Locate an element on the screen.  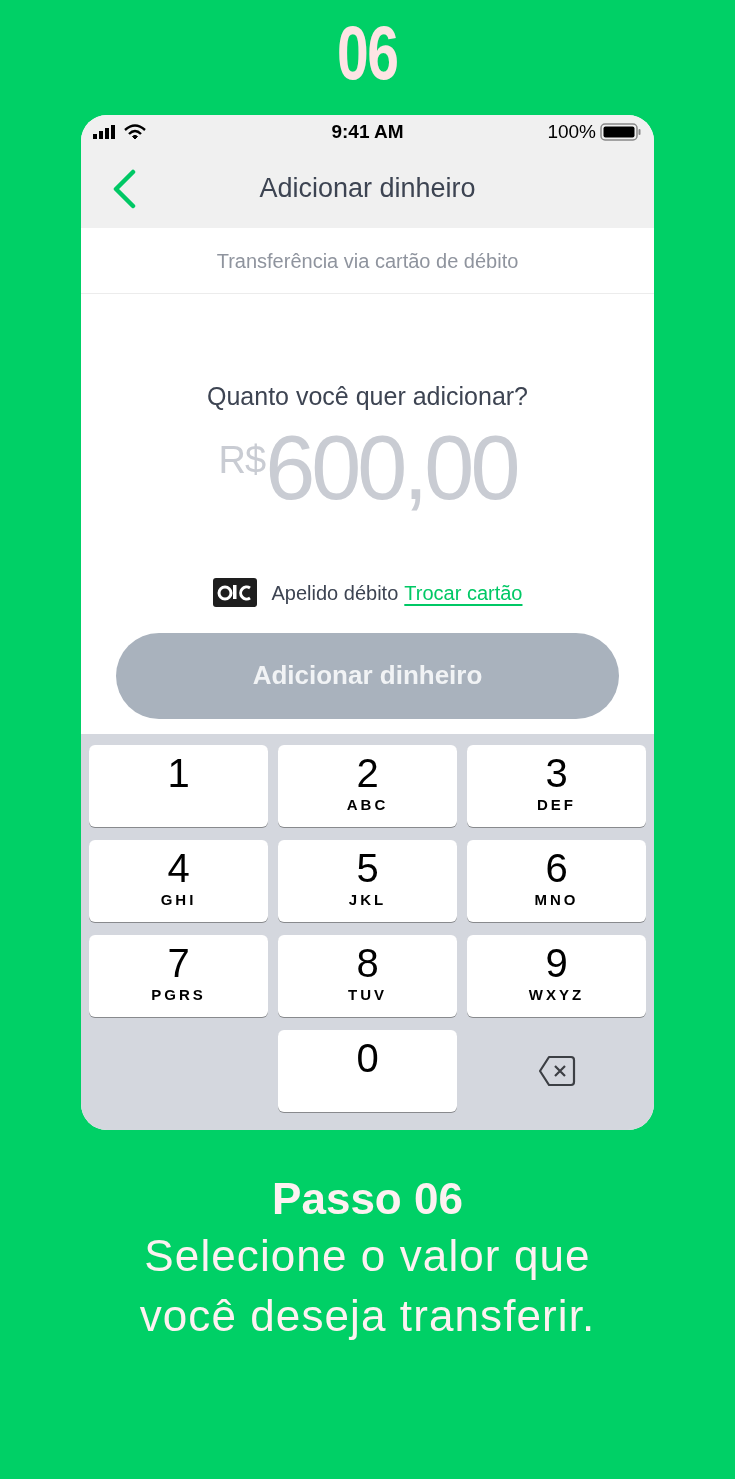
card-name: Apelido débito is located at coordinates (335, 593).